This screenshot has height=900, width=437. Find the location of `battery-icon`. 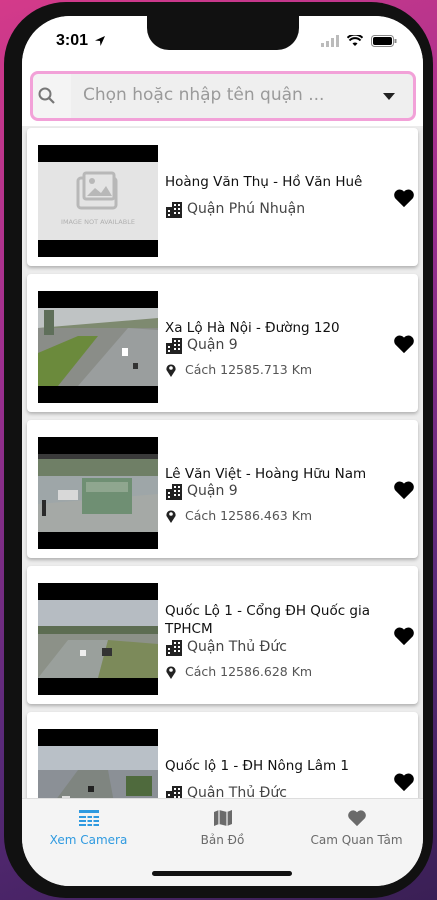

battery-icon is located at coordinates (384, 41).